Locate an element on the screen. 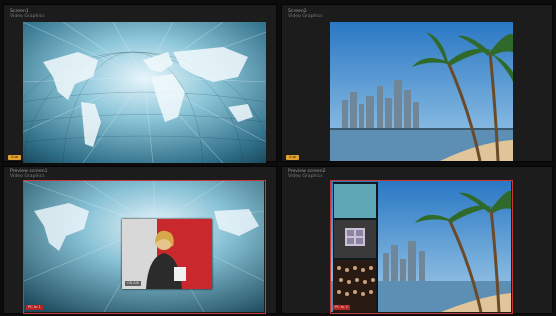  pip-strip is located at coordinates (355, 247).